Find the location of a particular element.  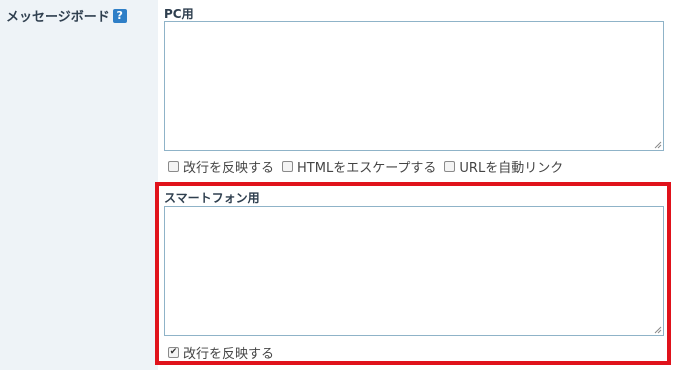

pc-escape-html-checkbox is located at coordinates (288, 166).